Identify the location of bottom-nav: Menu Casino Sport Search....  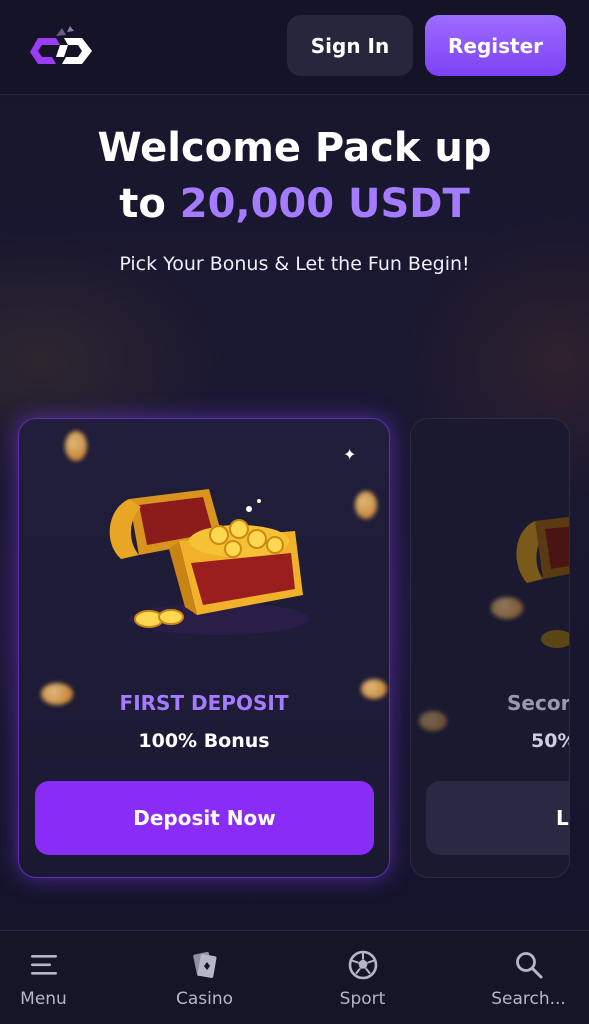
(294, 977).